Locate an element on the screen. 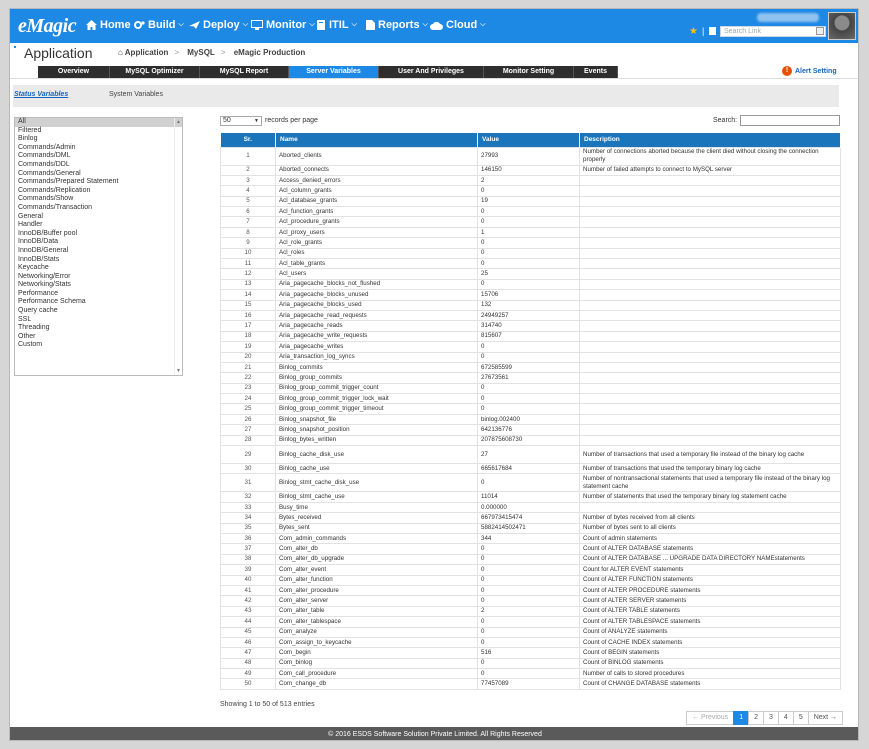 This screenshot has width=869, height=749. category-option: Commands/DDL is located at coordinates (98, 165).